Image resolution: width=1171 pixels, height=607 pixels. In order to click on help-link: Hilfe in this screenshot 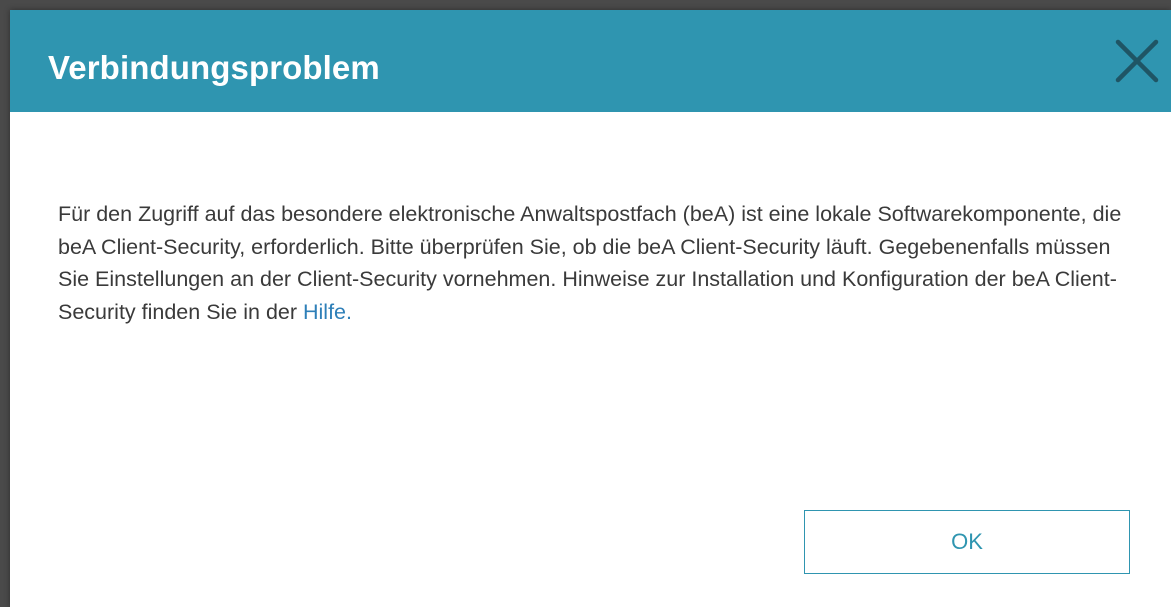, I will do `click(324, 312)`.